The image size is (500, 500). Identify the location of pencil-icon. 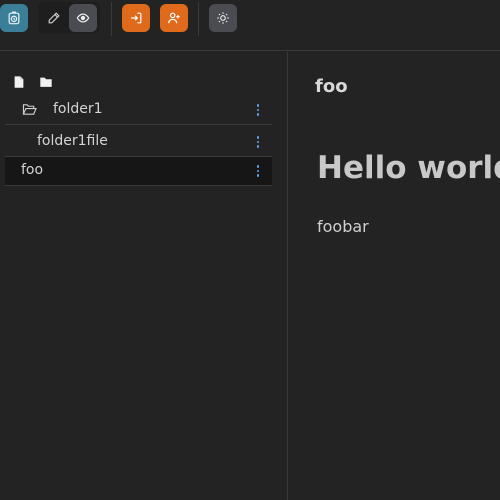
(54, 18).